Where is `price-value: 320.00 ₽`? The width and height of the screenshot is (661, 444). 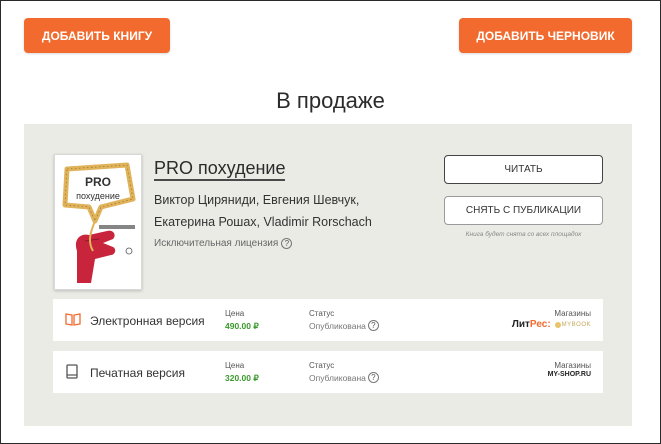 price-value: 320.00 ₽ is located at coordinates (242, 378).